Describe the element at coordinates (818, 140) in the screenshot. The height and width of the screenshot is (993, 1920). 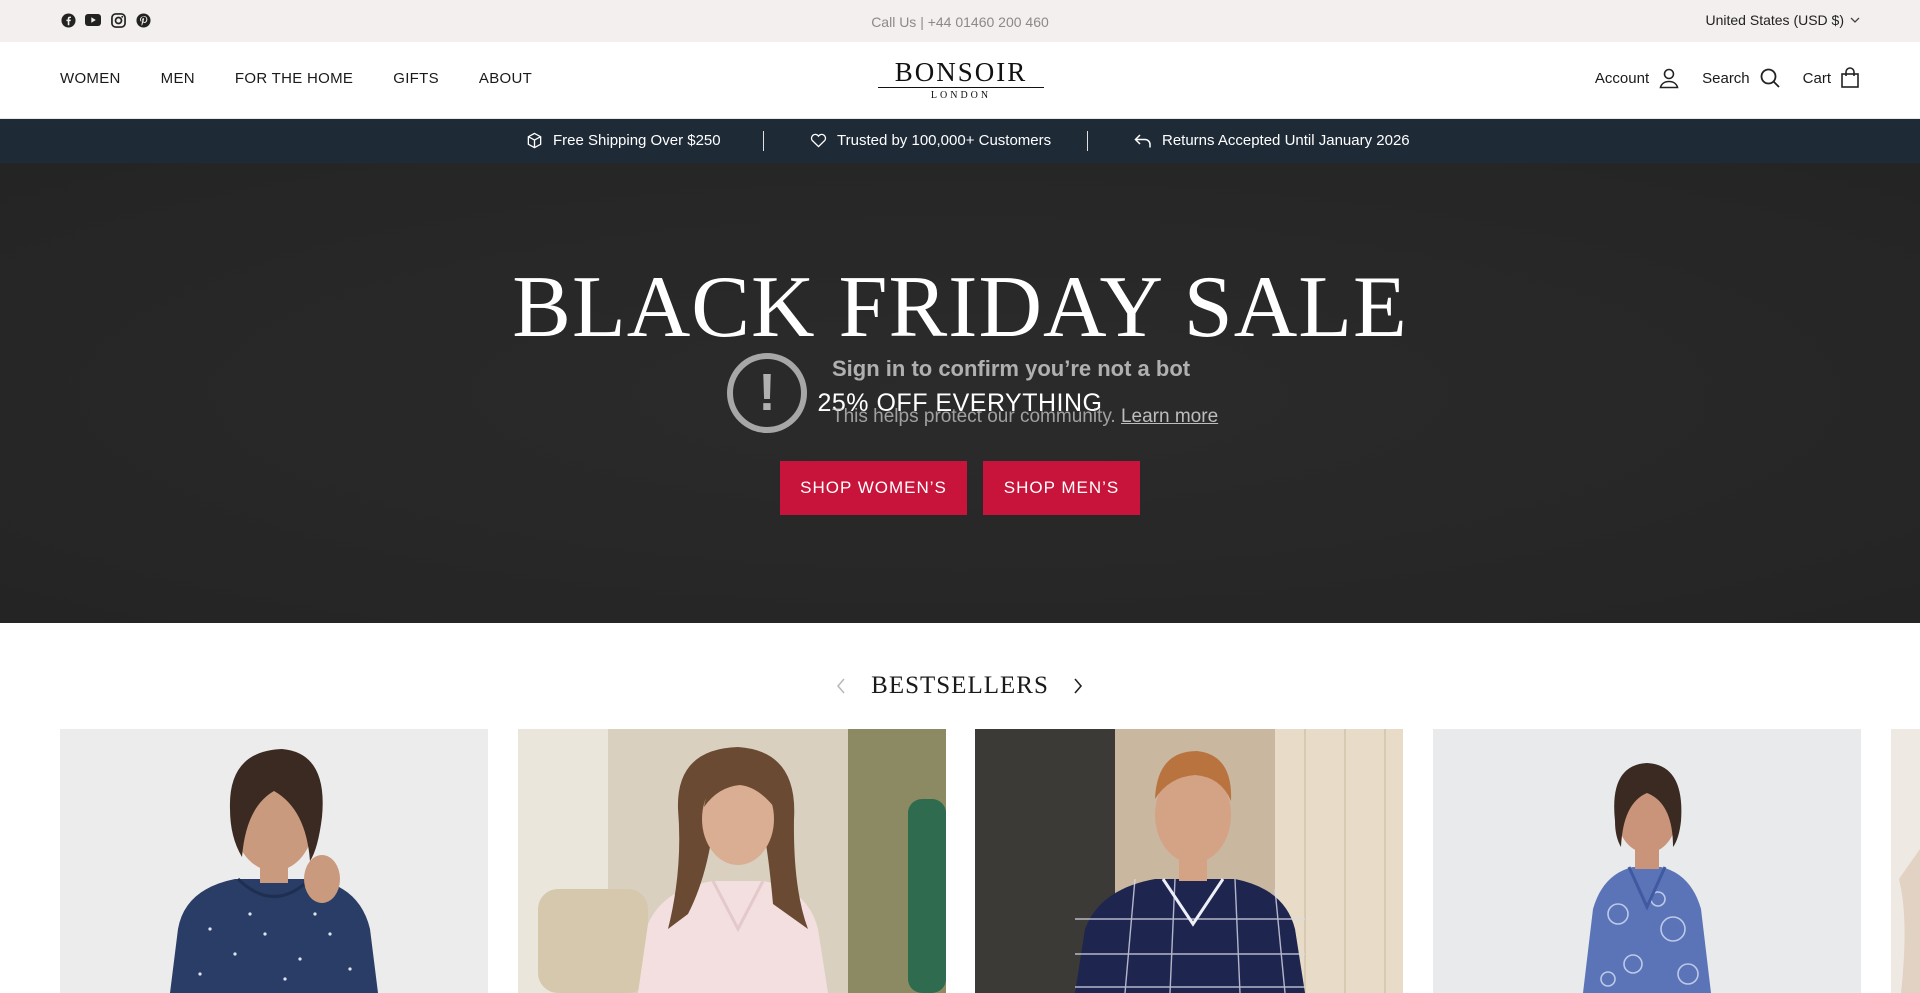
I see `heart-icon` at that location.